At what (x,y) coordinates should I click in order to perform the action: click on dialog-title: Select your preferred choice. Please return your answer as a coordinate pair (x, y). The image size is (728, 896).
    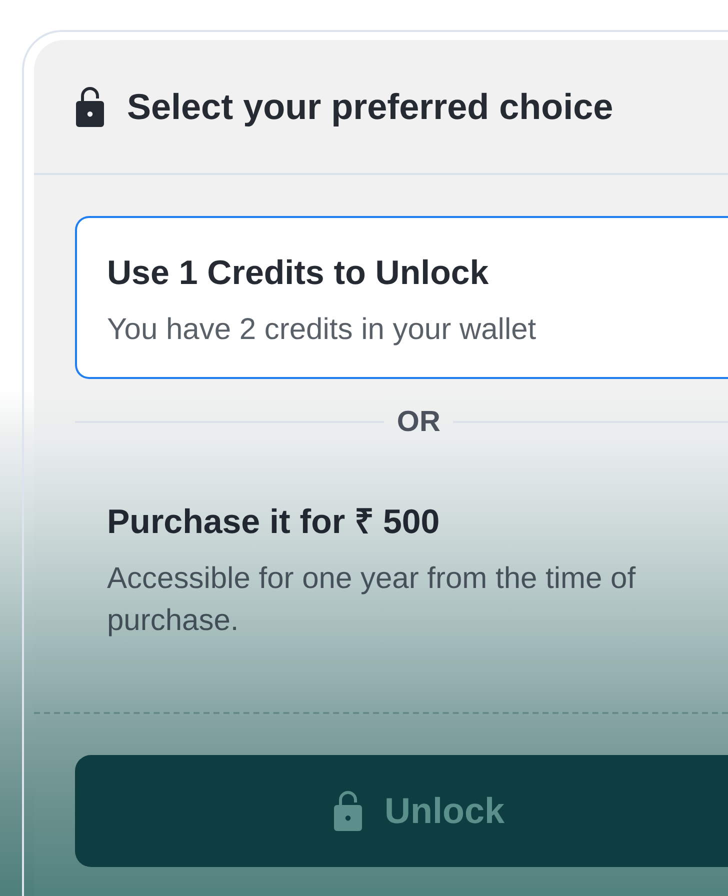
    Looking at the image, I should click on (370, 106).